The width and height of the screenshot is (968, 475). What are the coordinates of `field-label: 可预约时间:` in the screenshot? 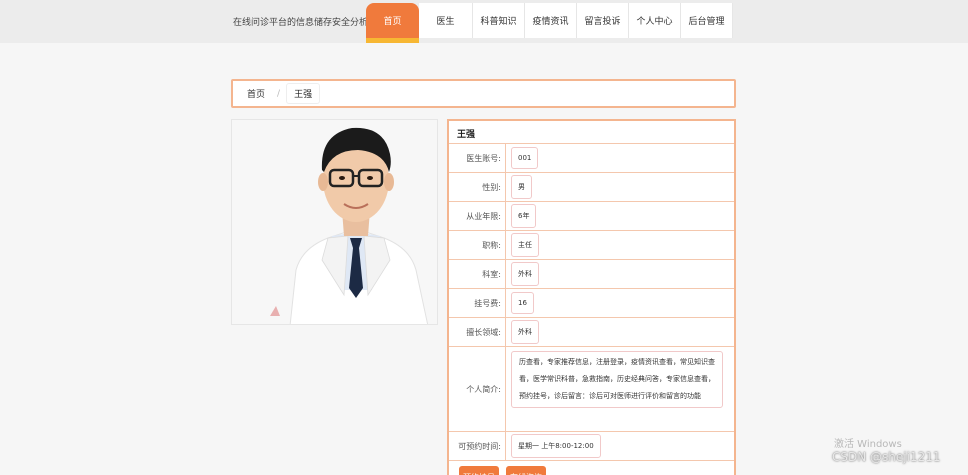 It's located at (477, 446).